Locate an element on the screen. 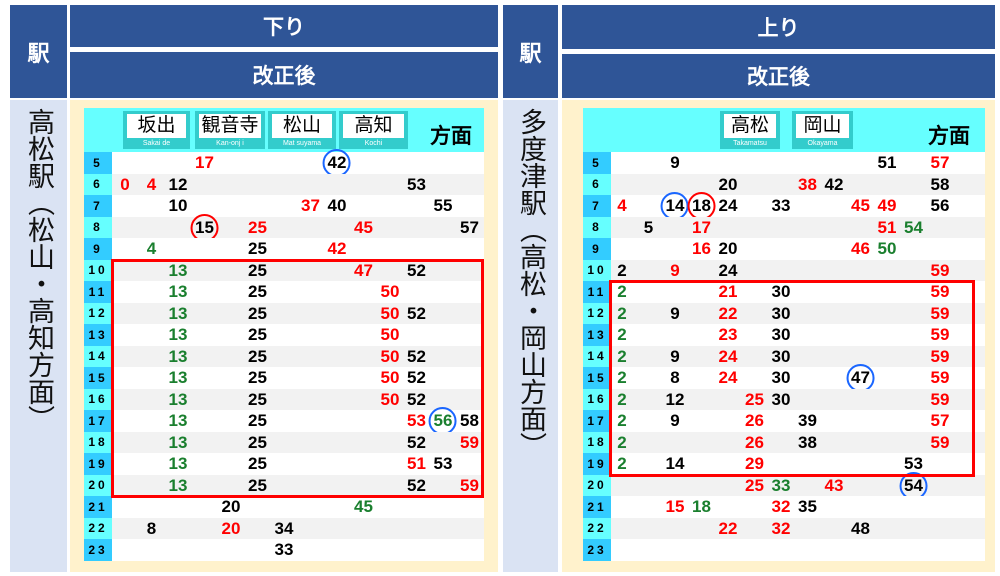 This screenshot has height=576, width=1000. destination-romaji: Okayama is located at coordinates (822, 143).